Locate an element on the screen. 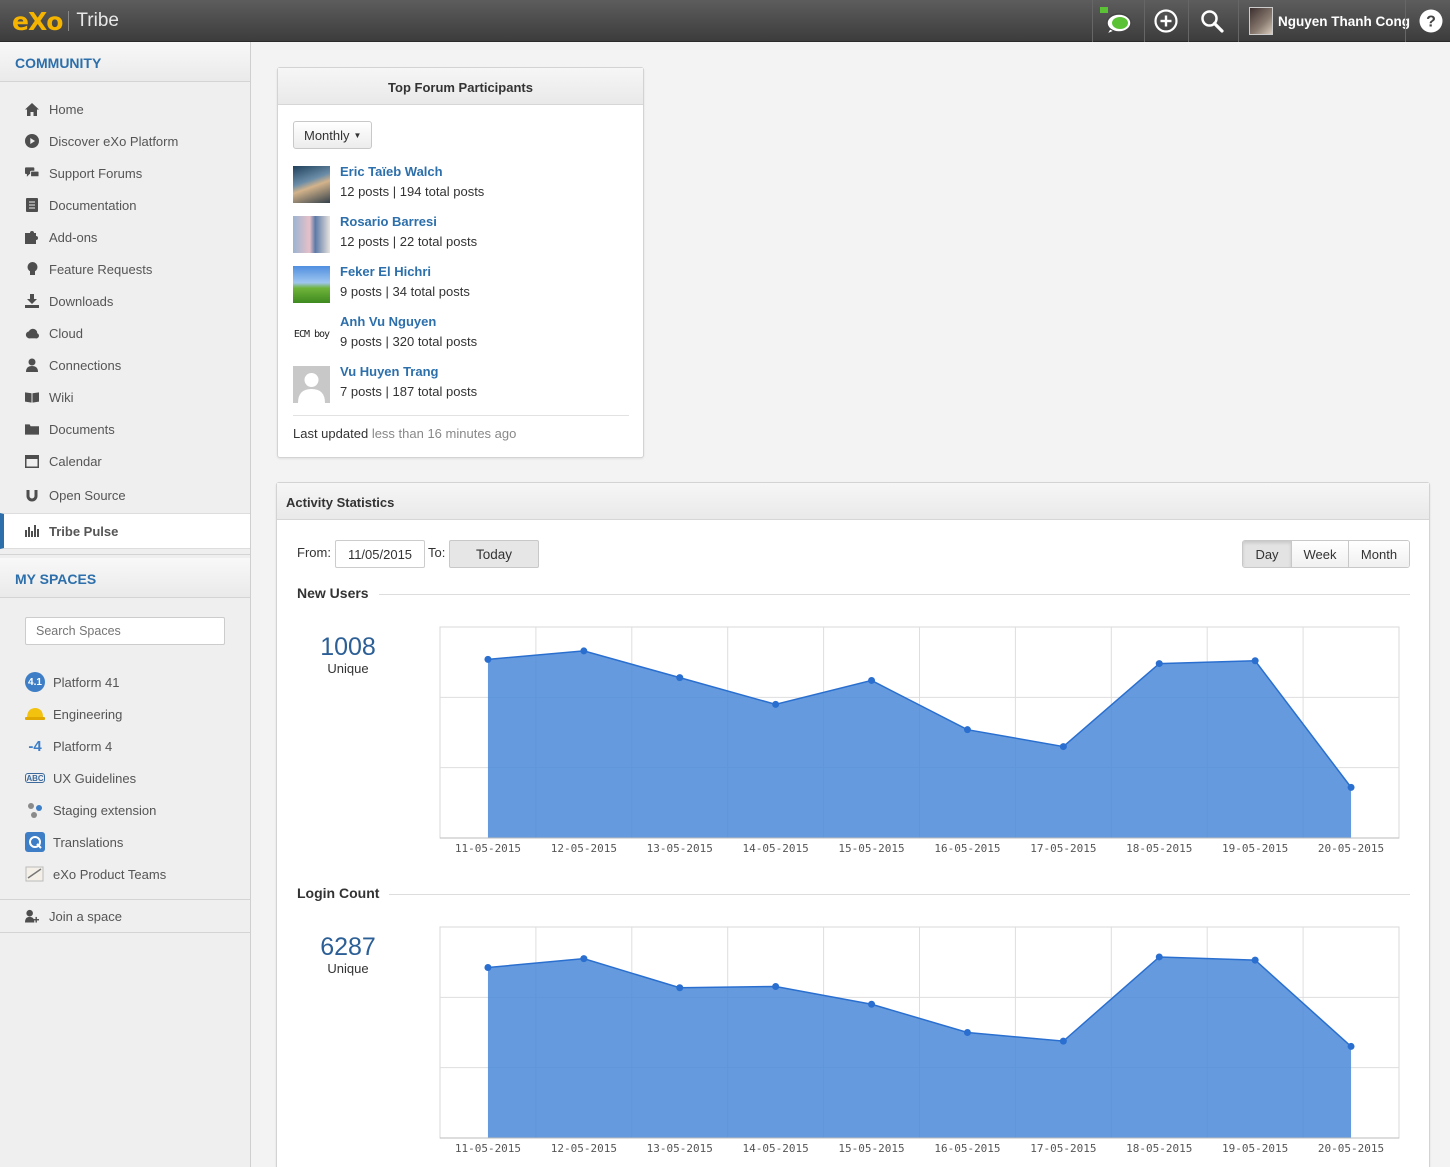 The width and height of the screenshot is (1450, 1167). top-navigation-bar: eXo Tribe Nguyen Thanh Cong ? is located at coordinates (725, 21).